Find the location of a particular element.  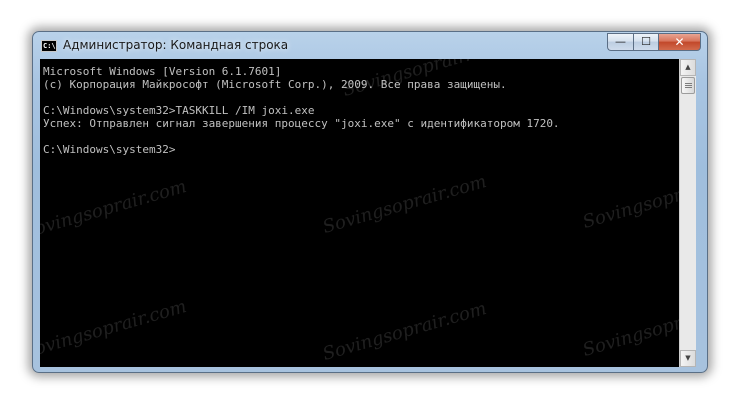

close-button: ✕ is located at coordinates (679, 42).